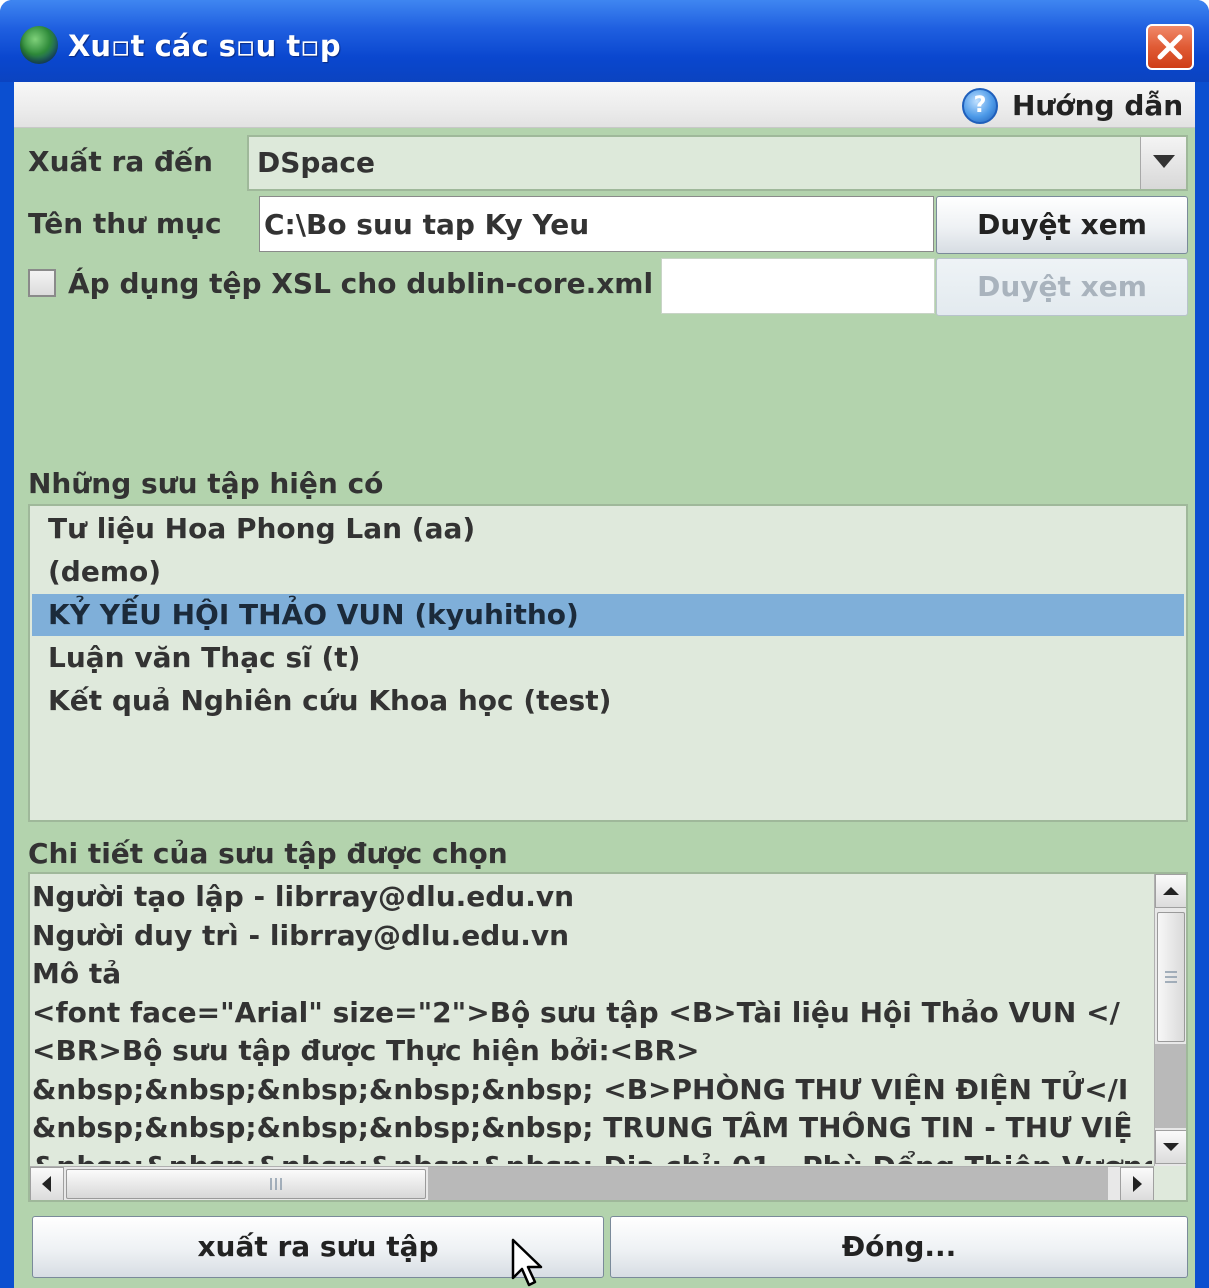  Describe the element at coordinates (301, 935) in the screenshot. I see `detail-line: Người duy trì - librray@dlu.edu.vn` at that location.